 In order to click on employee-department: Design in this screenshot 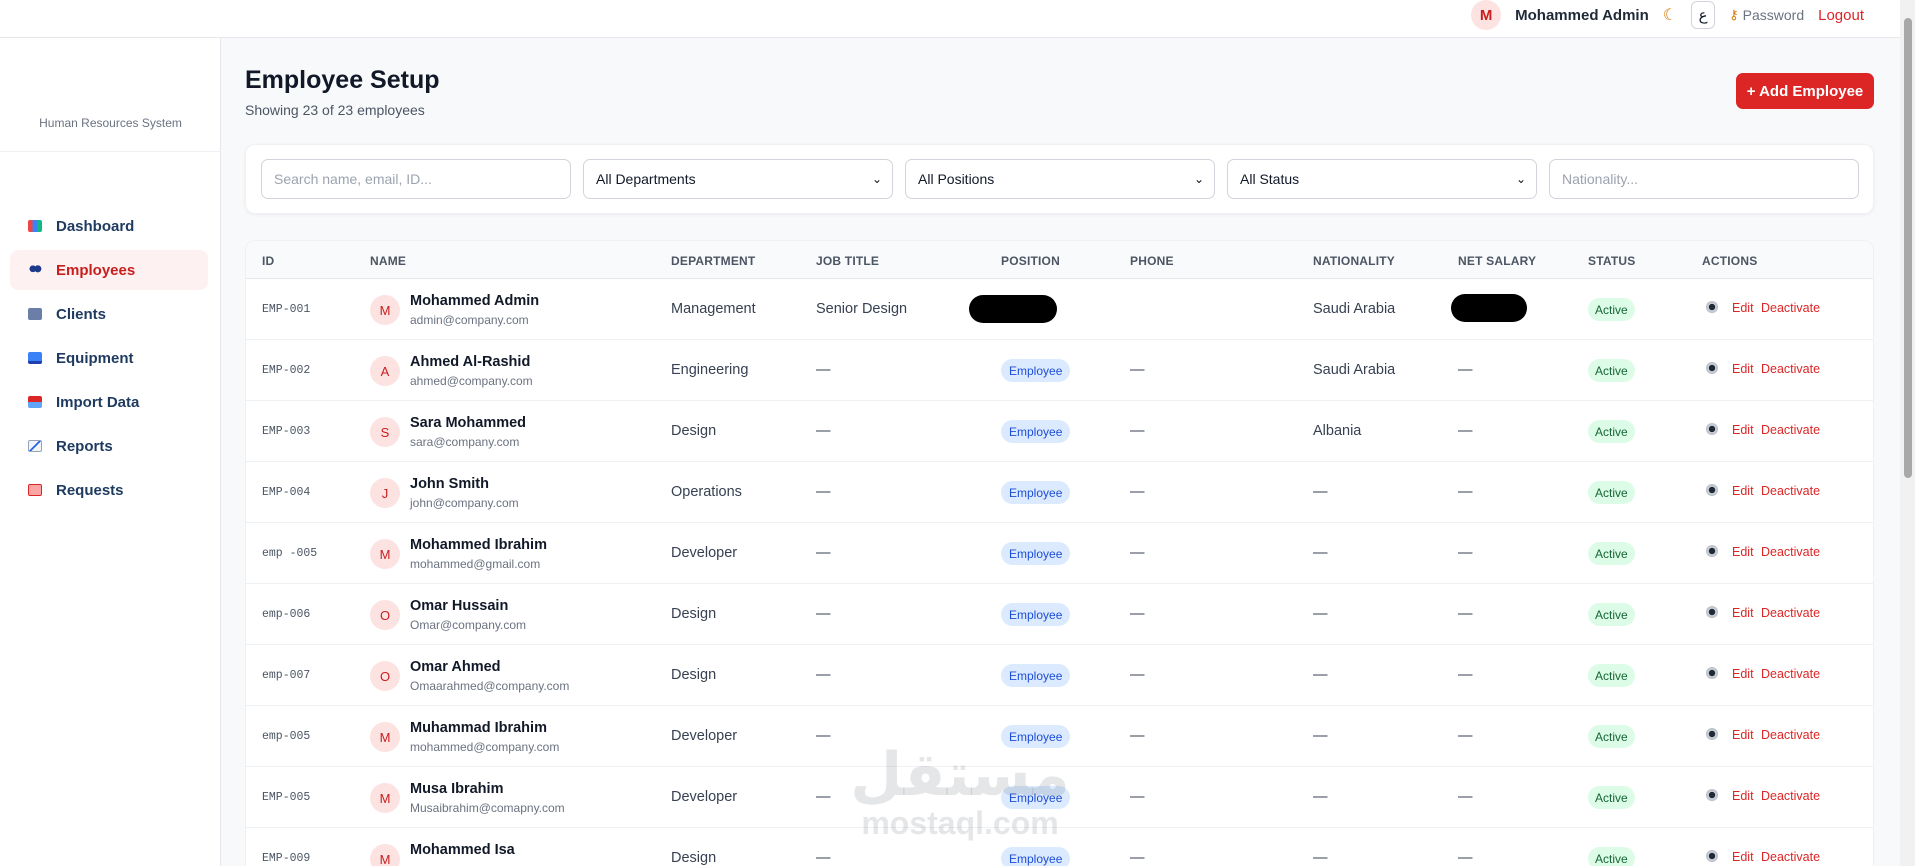, I will do `click(694, 431)`.